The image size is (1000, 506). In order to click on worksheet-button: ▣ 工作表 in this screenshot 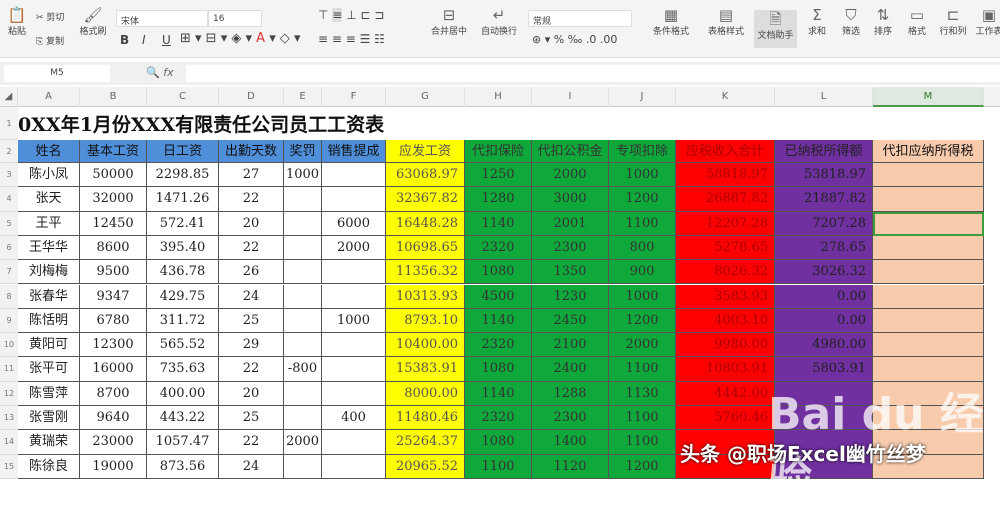, I will do `click(987, 21)`.